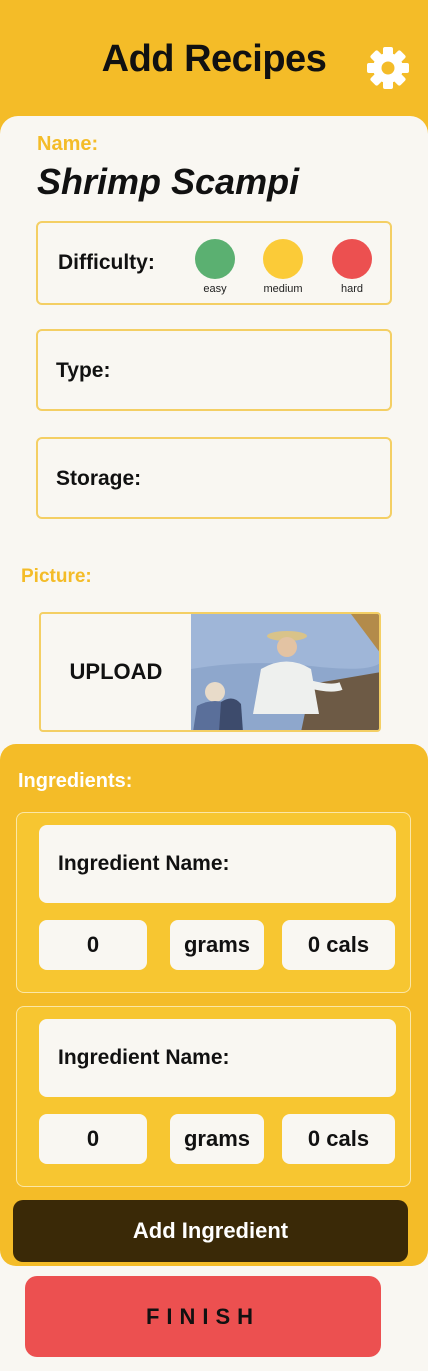 The height and width of the screenshot is (1371, 428). What do you see at coordinates (215, 259) in the screenshot?
I see `difficulty-easy-button` at bounding box center [215, 259].